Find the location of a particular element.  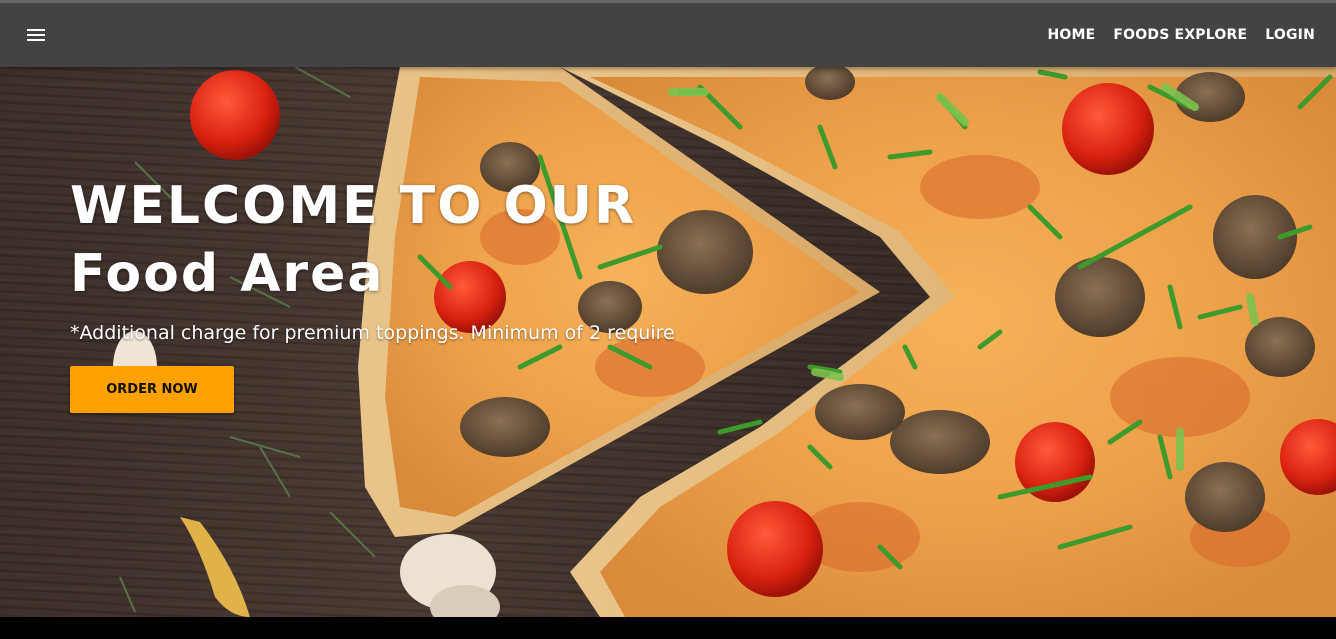

nav-link-home: HOME is located at coordinates (1071, 35).